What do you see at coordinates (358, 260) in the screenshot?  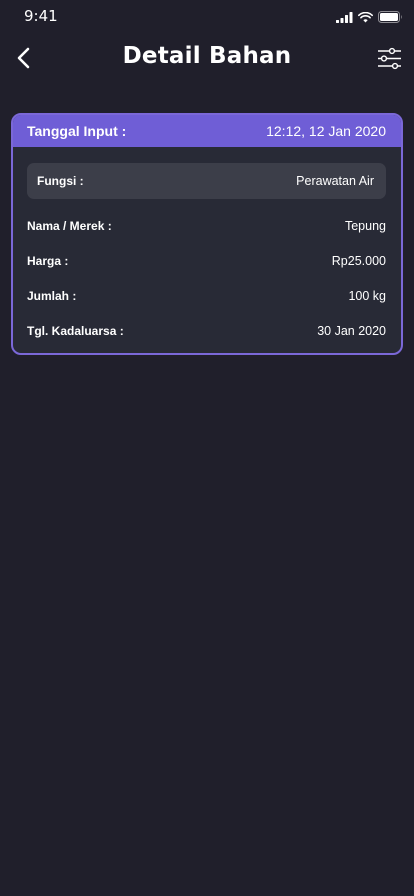 I see `price-value: Rp25.000` at bounding box center [358, 260].